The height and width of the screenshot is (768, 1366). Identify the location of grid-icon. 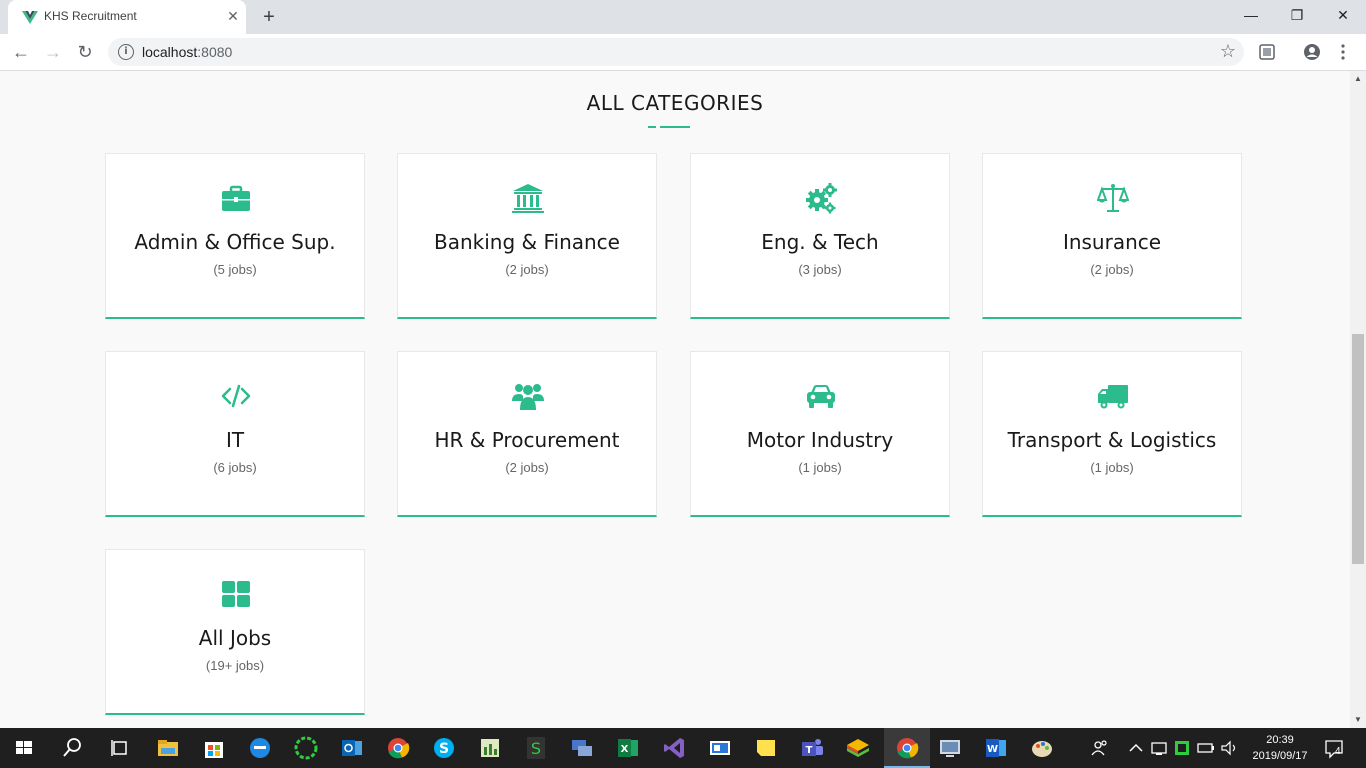
(236, 594).